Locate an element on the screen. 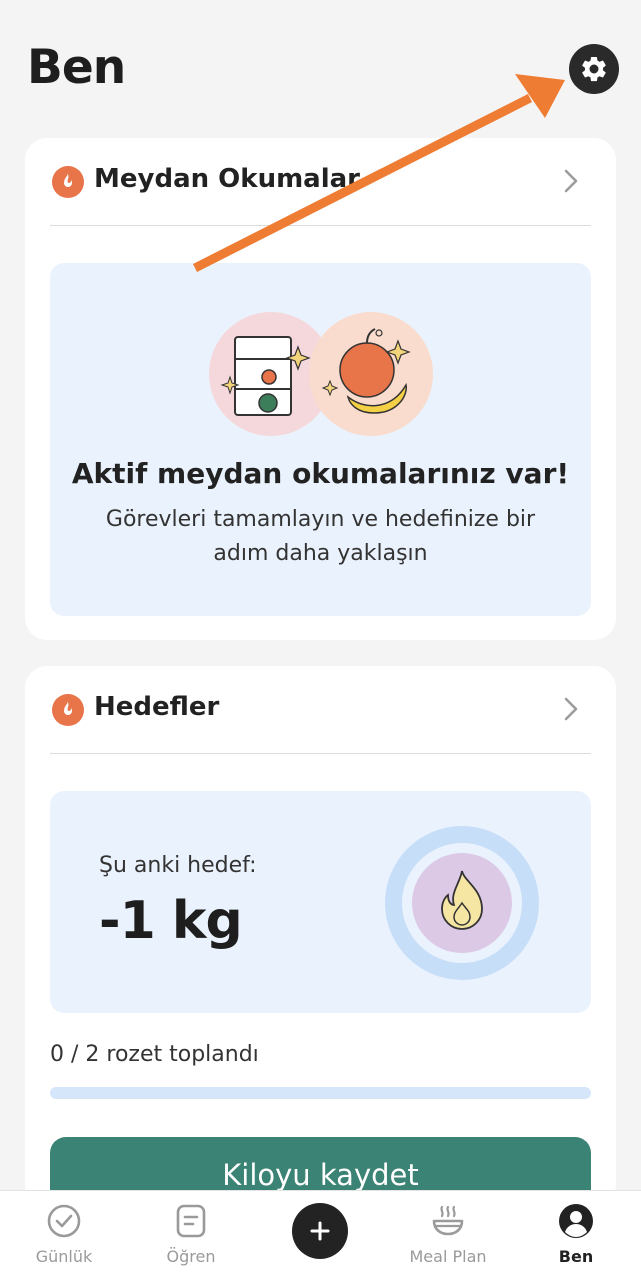  bottom-tab-bar: Günlük Öğren Meal Plan Ben is located at coordinates (320, 1235).